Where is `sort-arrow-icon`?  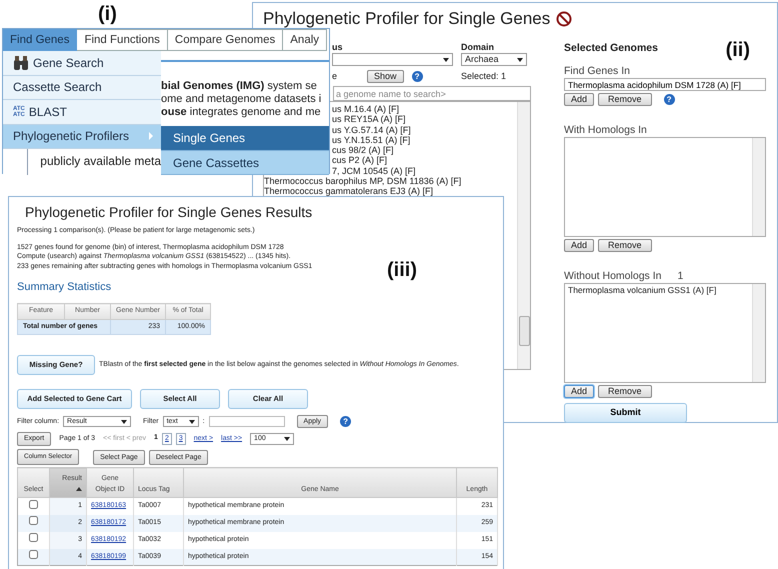
sort-arrow-icon is located at coordinates (79, 488).